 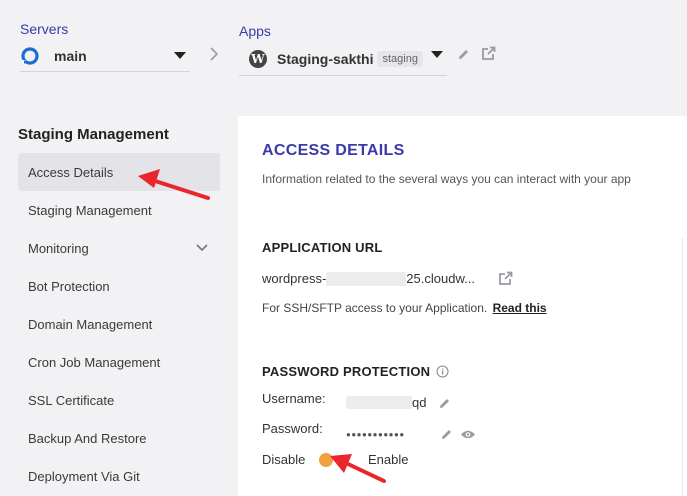 What do you see at coordinates (375, 434) in the screenshot?
I see `password-mask: ●●●●●●●●●●●` at bounding box center [375, 434].